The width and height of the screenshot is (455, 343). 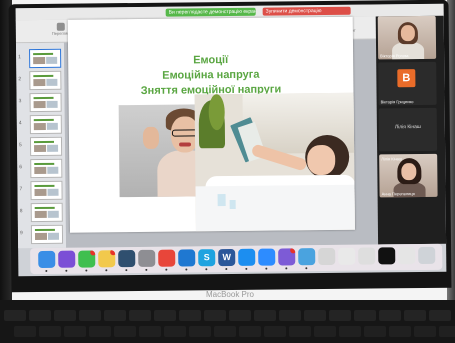 I want to click on trash-icon, so click(x=427, y=255).